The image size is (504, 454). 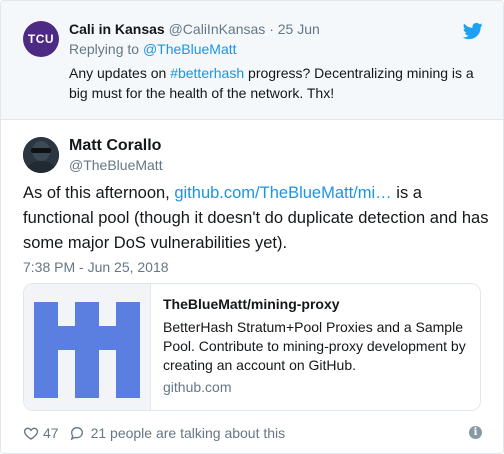 What do you see at coordinates (315, 304) in the screenshot?
I see `card-title: TheBlueMatt/mining-proxy` at bounding box center [315, 304].